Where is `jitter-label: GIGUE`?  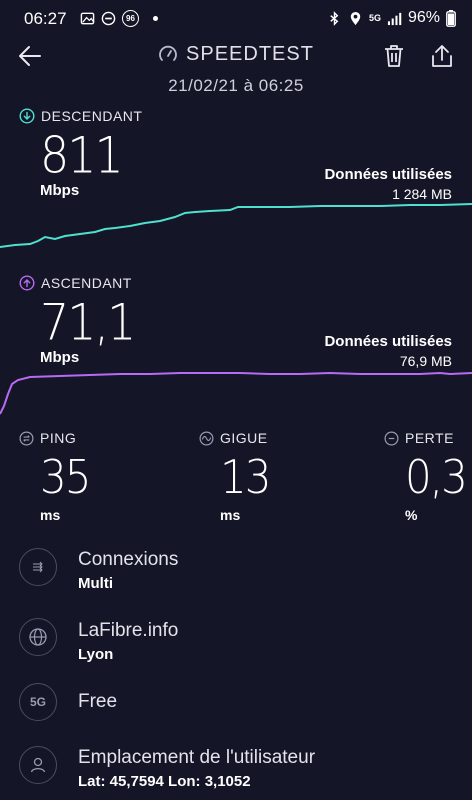 jitter-label: GIGUE is located at coordinates (233, 438).